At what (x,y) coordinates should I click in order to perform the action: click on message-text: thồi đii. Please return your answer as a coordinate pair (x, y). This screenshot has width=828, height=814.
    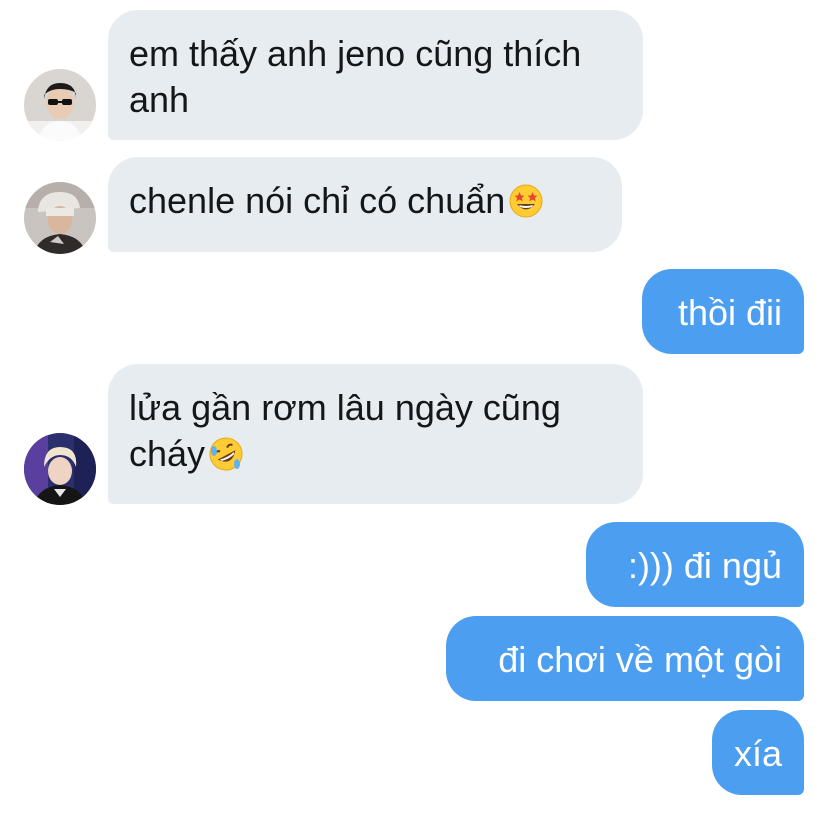
    Looking at the image, I should click on (729, 312).